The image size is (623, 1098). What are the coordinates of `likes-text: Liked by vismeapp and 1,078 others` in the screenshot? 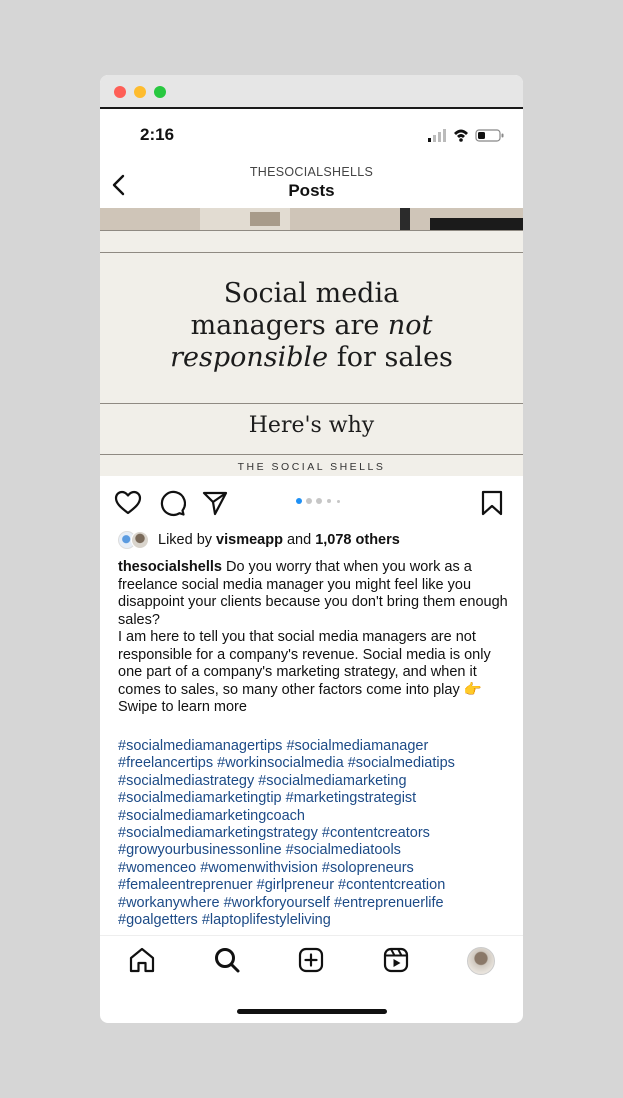 It's located at (279, 540).